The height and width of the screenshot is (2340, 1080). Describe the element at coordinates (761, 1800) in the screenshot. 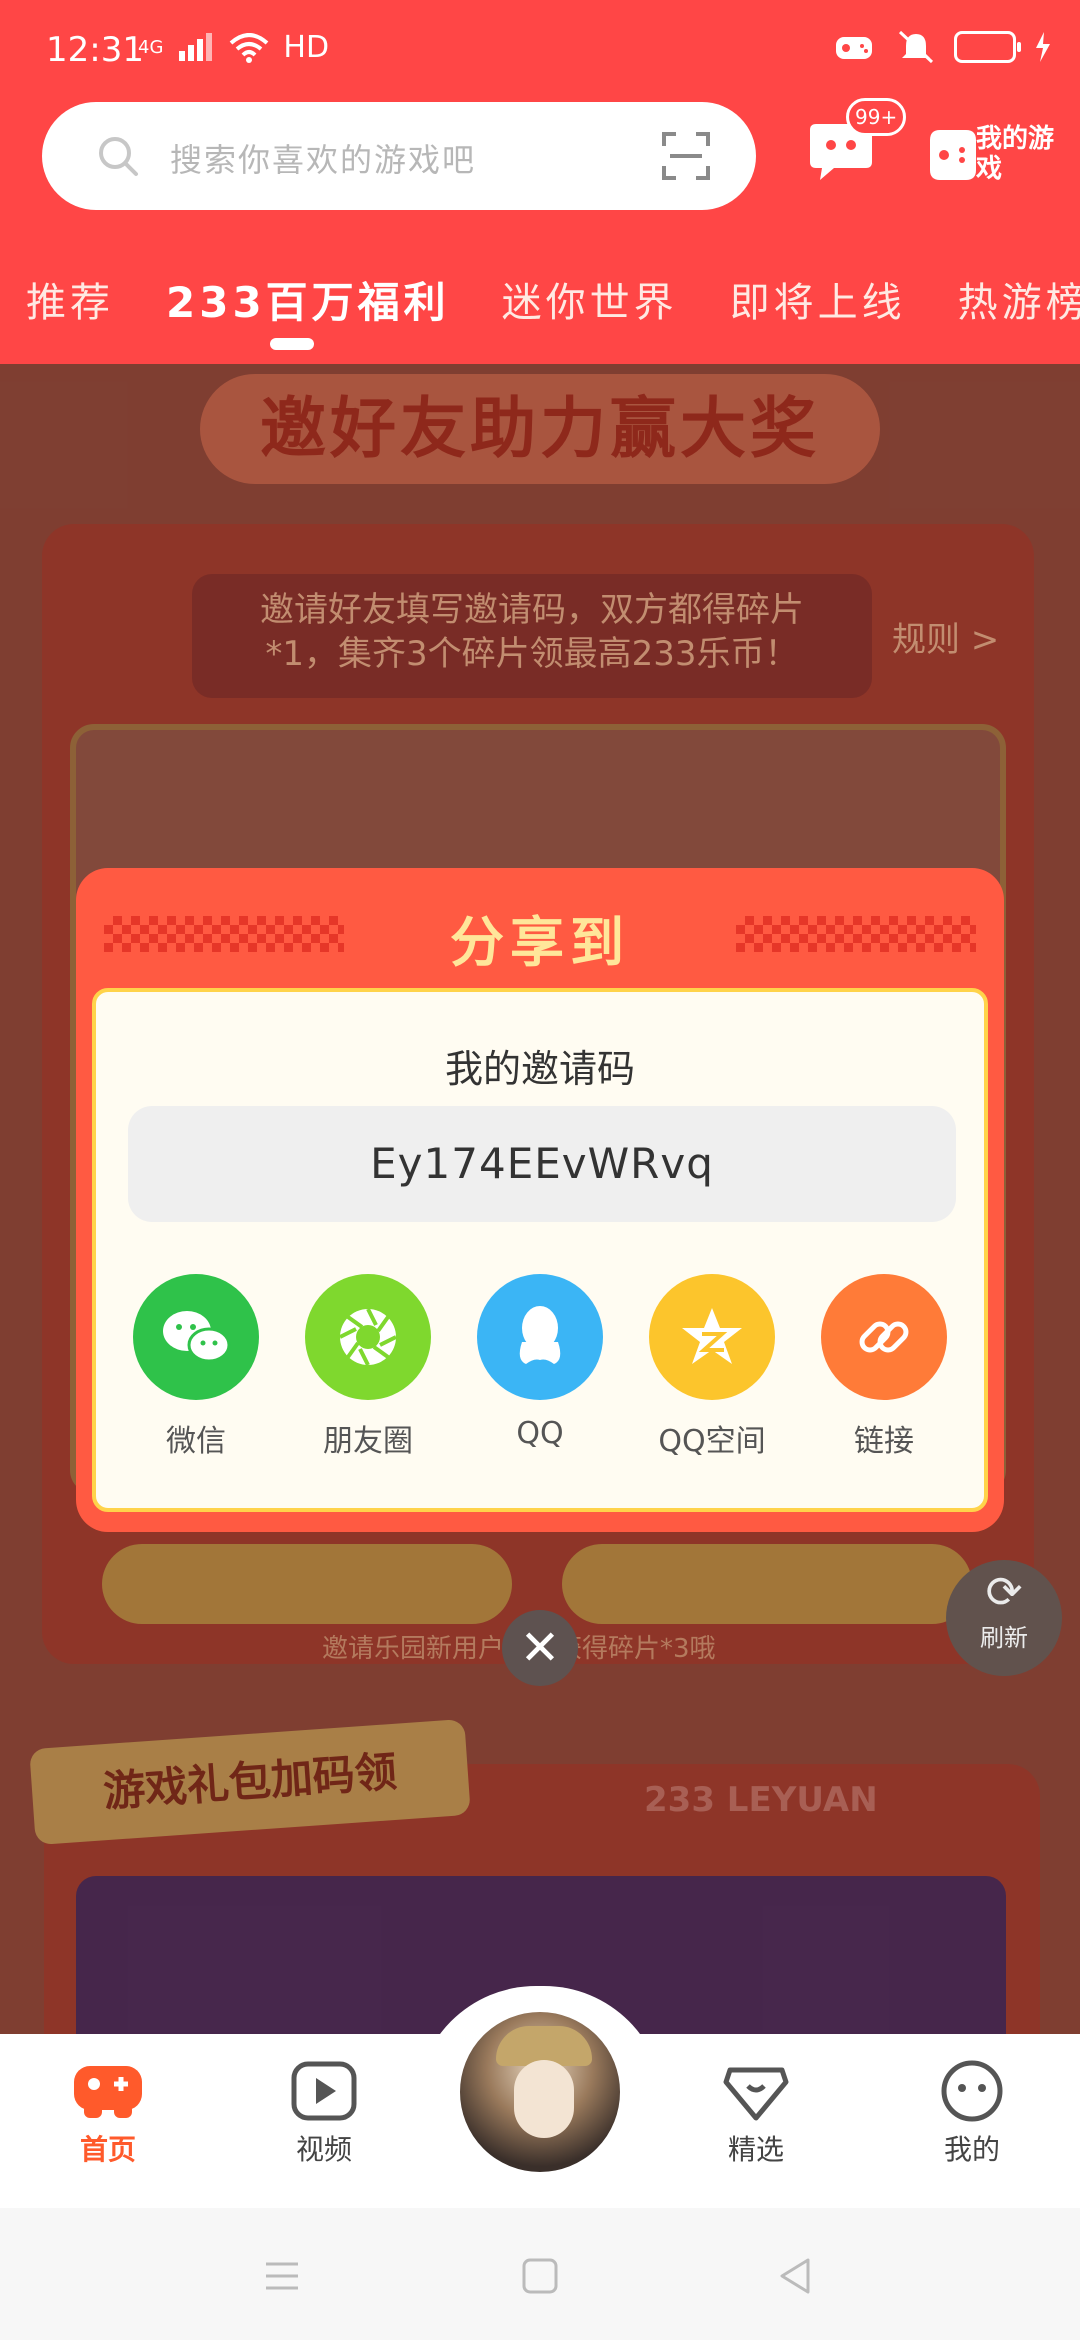

I see `leyuan-label: 233 LEYUAN` at that location.